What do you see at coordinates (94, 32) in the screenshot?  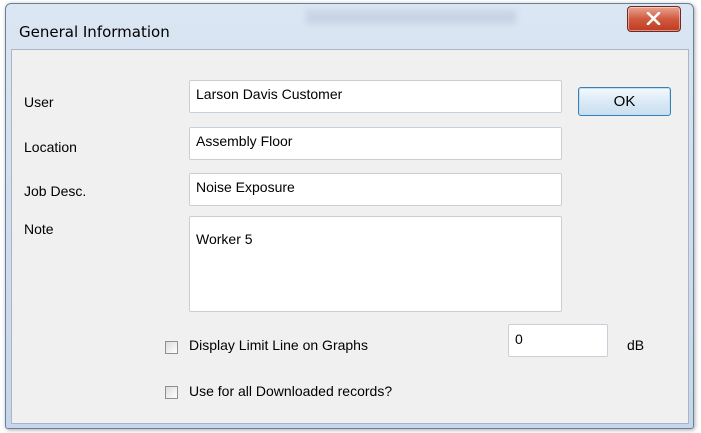 I see `dialog-title: General Information` at bounding box center [94, 32].